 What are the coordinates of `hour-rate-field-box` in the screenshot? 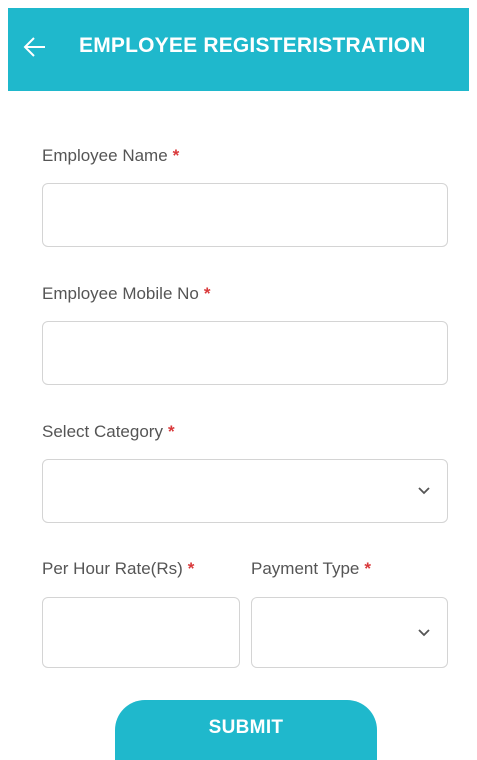 It's located at (141, 632).